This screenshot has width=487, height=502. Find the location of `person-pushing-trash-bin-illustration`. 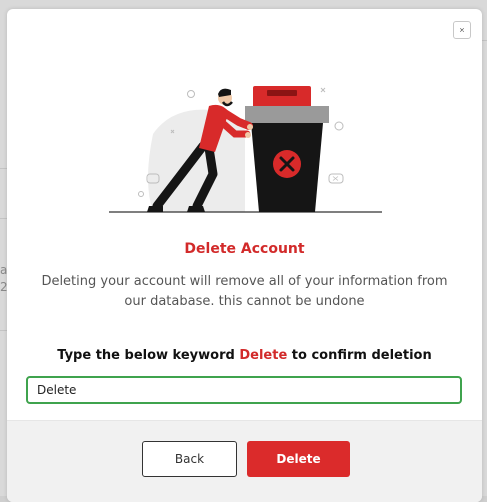

person-pushing-trash-bin-illustration is located at coordinates (245, 149).